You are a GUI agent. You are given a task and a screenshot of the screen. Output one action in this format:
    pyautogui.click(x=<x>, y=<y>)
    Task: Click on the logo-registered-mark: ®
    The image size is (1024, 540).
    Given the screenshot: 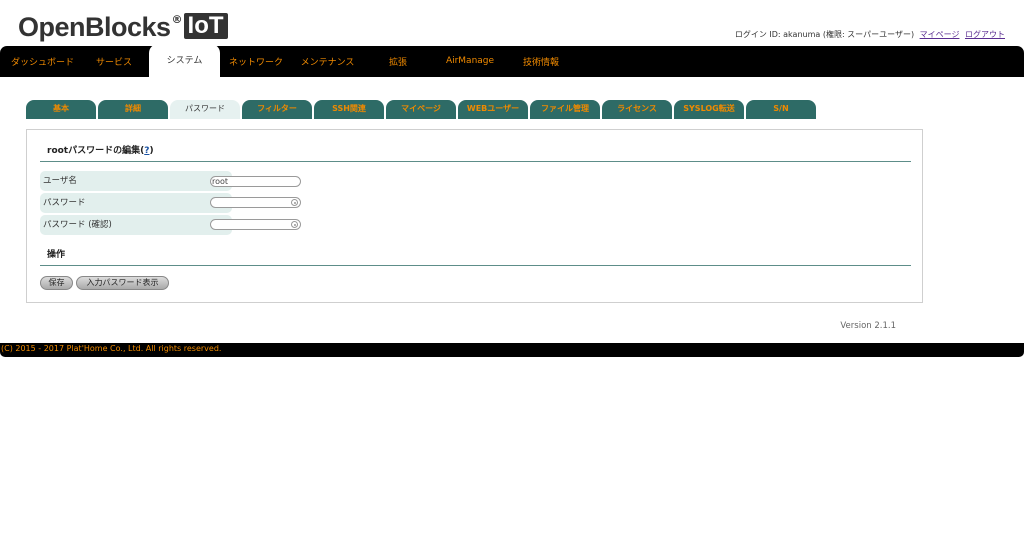 What is the action you would take?
    pyautogui.click(x=177, y=19)
    